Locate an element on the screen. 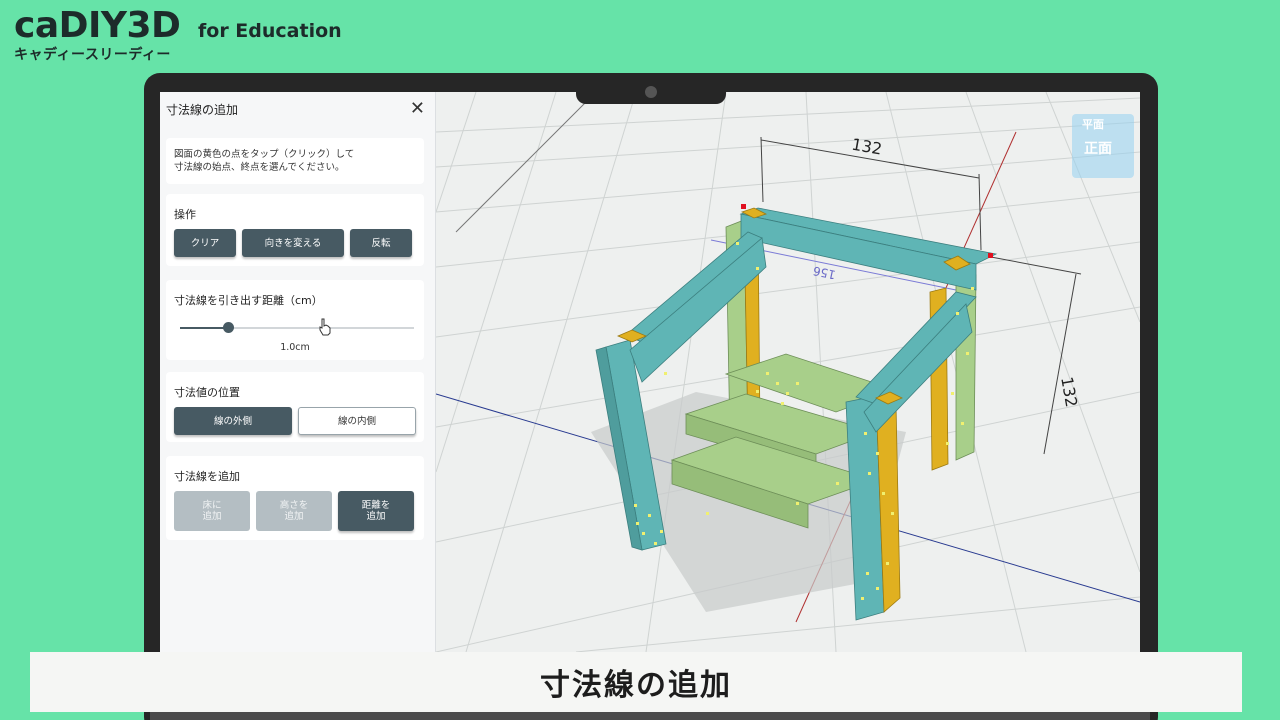 The width and height of the screenshot is (1280, 720). operations-card: 操作 クリア 向きを変える 反転 is located at coordinates (295, 230).